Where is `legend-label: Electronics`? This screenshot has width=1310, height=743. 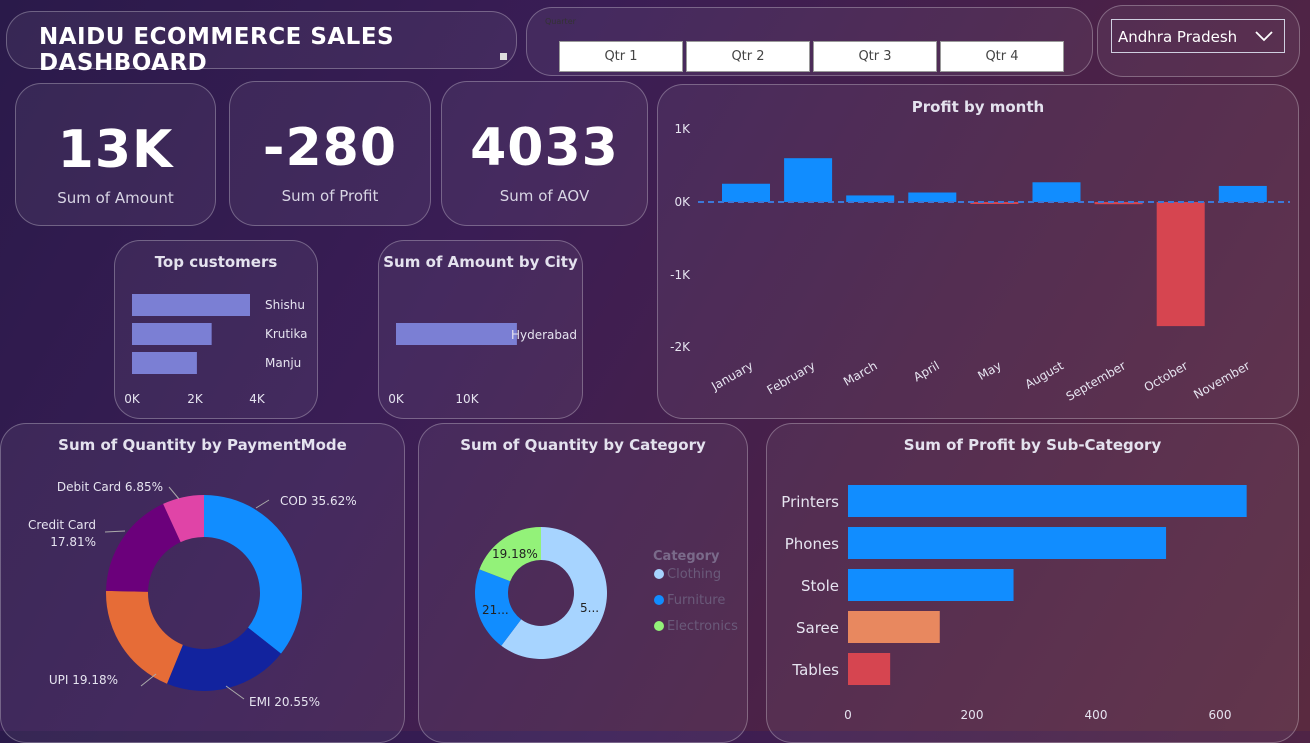
legend-label: Electronics is located at coordinates (702, 626).